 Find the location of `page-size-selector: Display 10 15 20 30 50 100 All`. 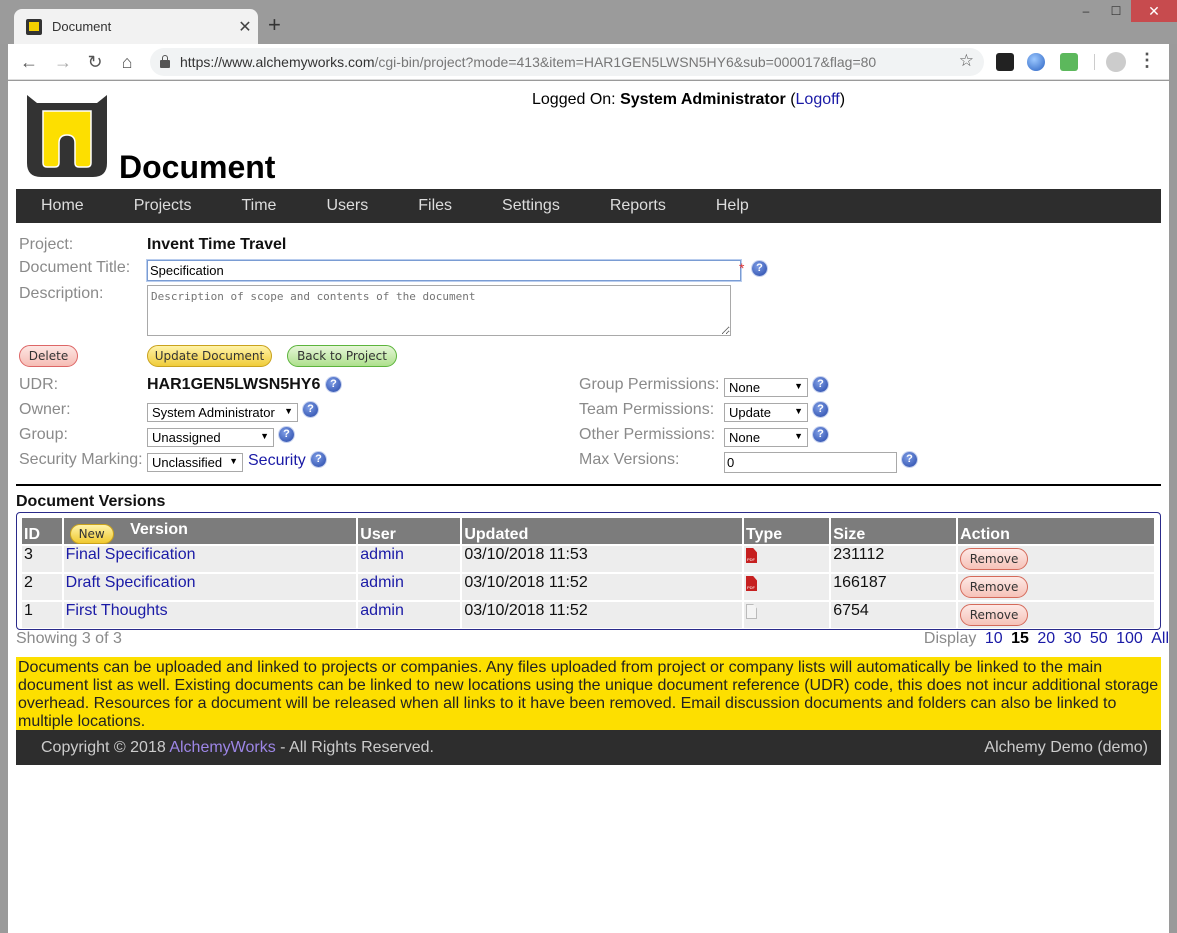

page-size-selector: Display 10 15 20 30 50 100 All is located at coordinates (1046, 639).